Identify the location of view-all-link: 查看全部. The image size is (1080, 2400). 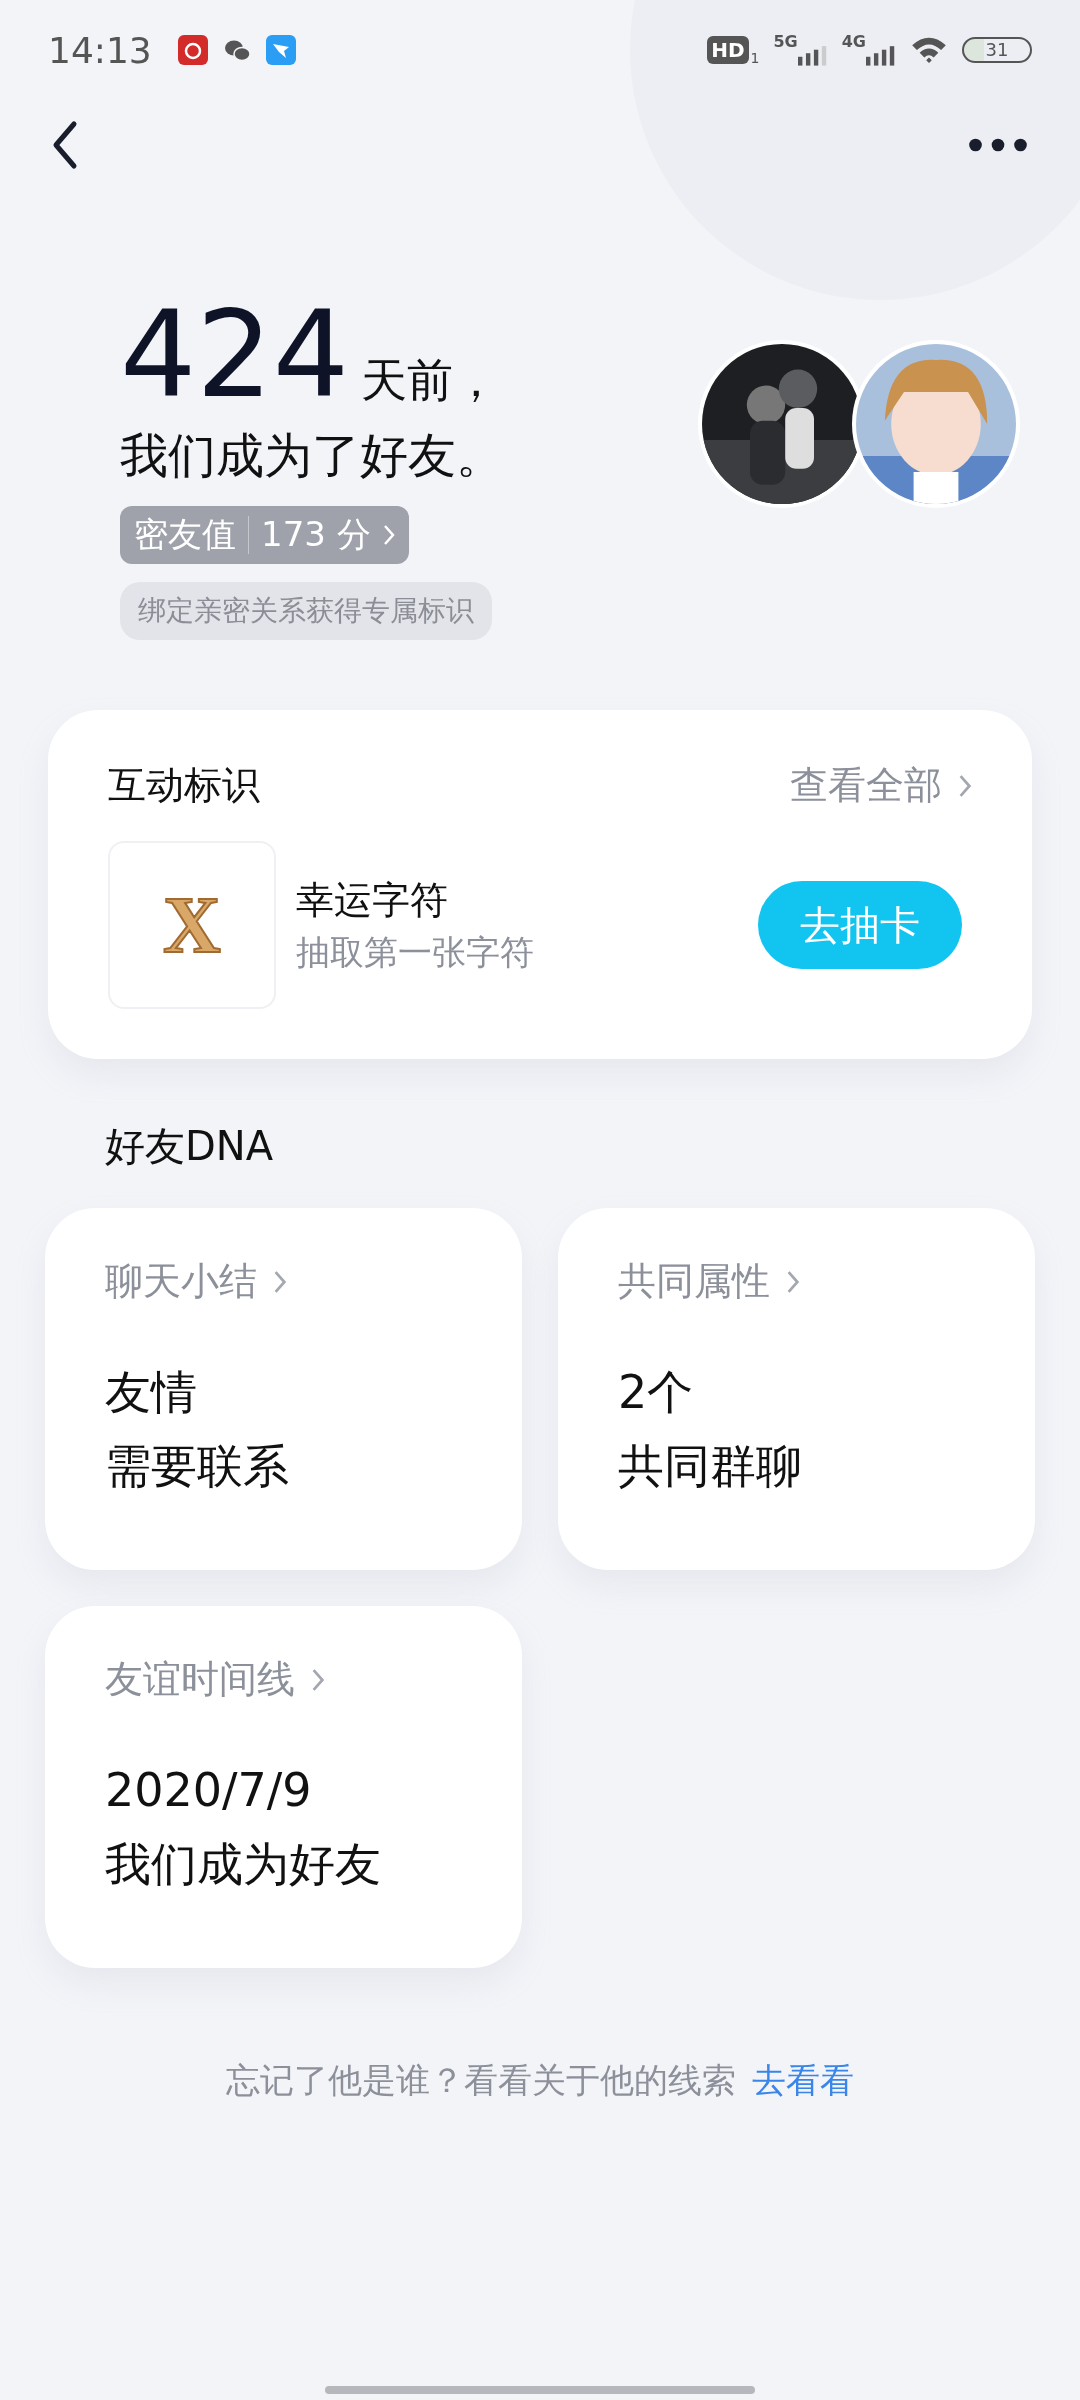
(881, 785).